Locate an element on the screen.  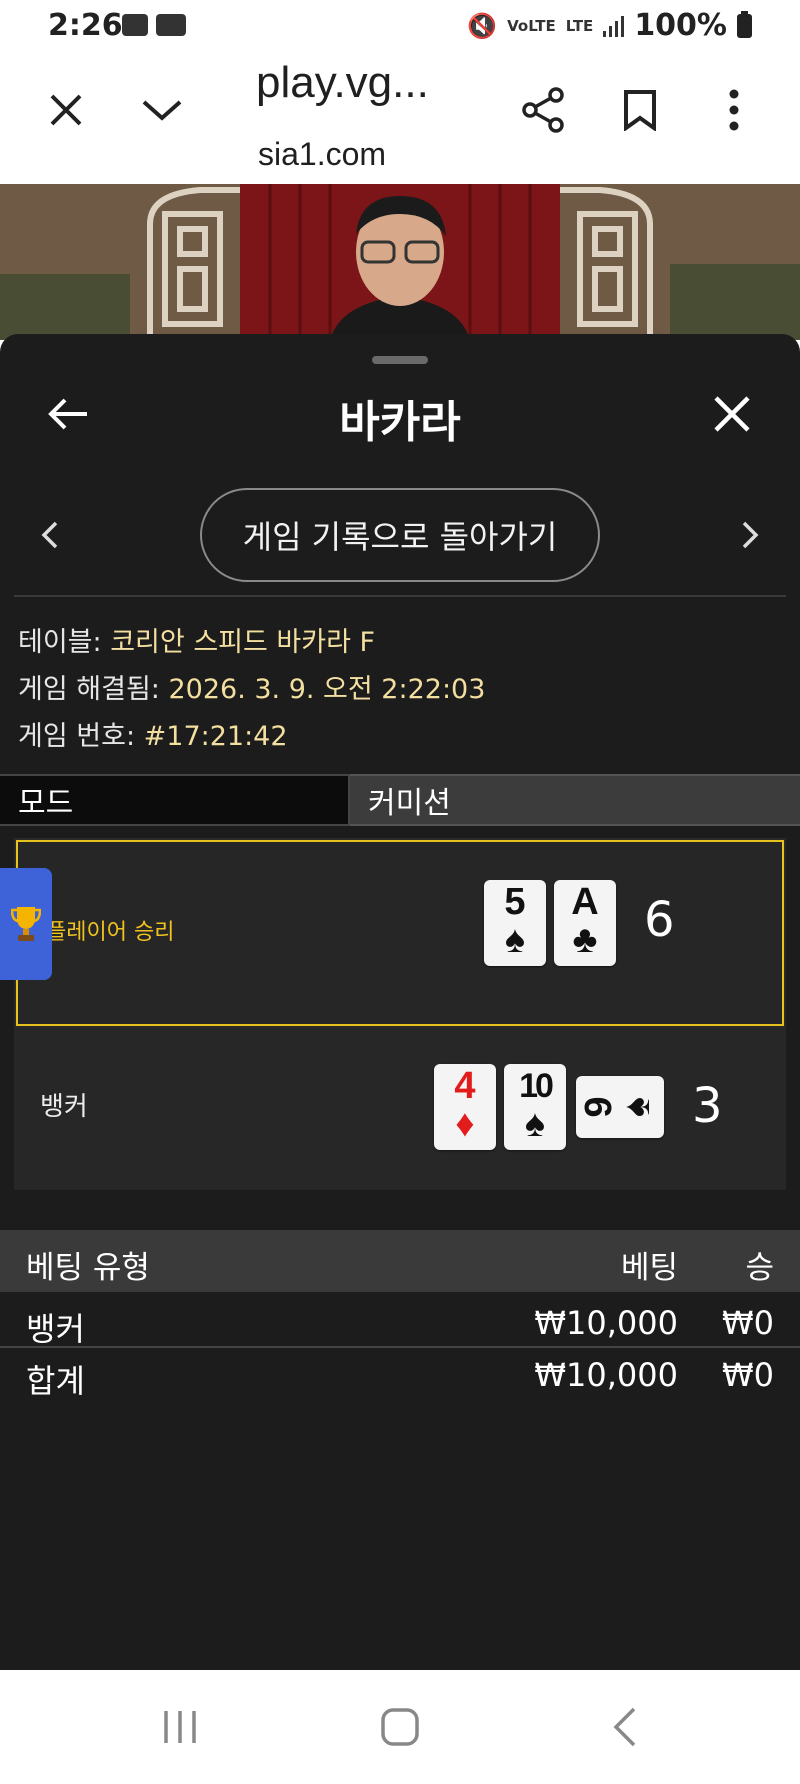
banker-card-1: 4 ♦ is located at coordinates (465, 1107).